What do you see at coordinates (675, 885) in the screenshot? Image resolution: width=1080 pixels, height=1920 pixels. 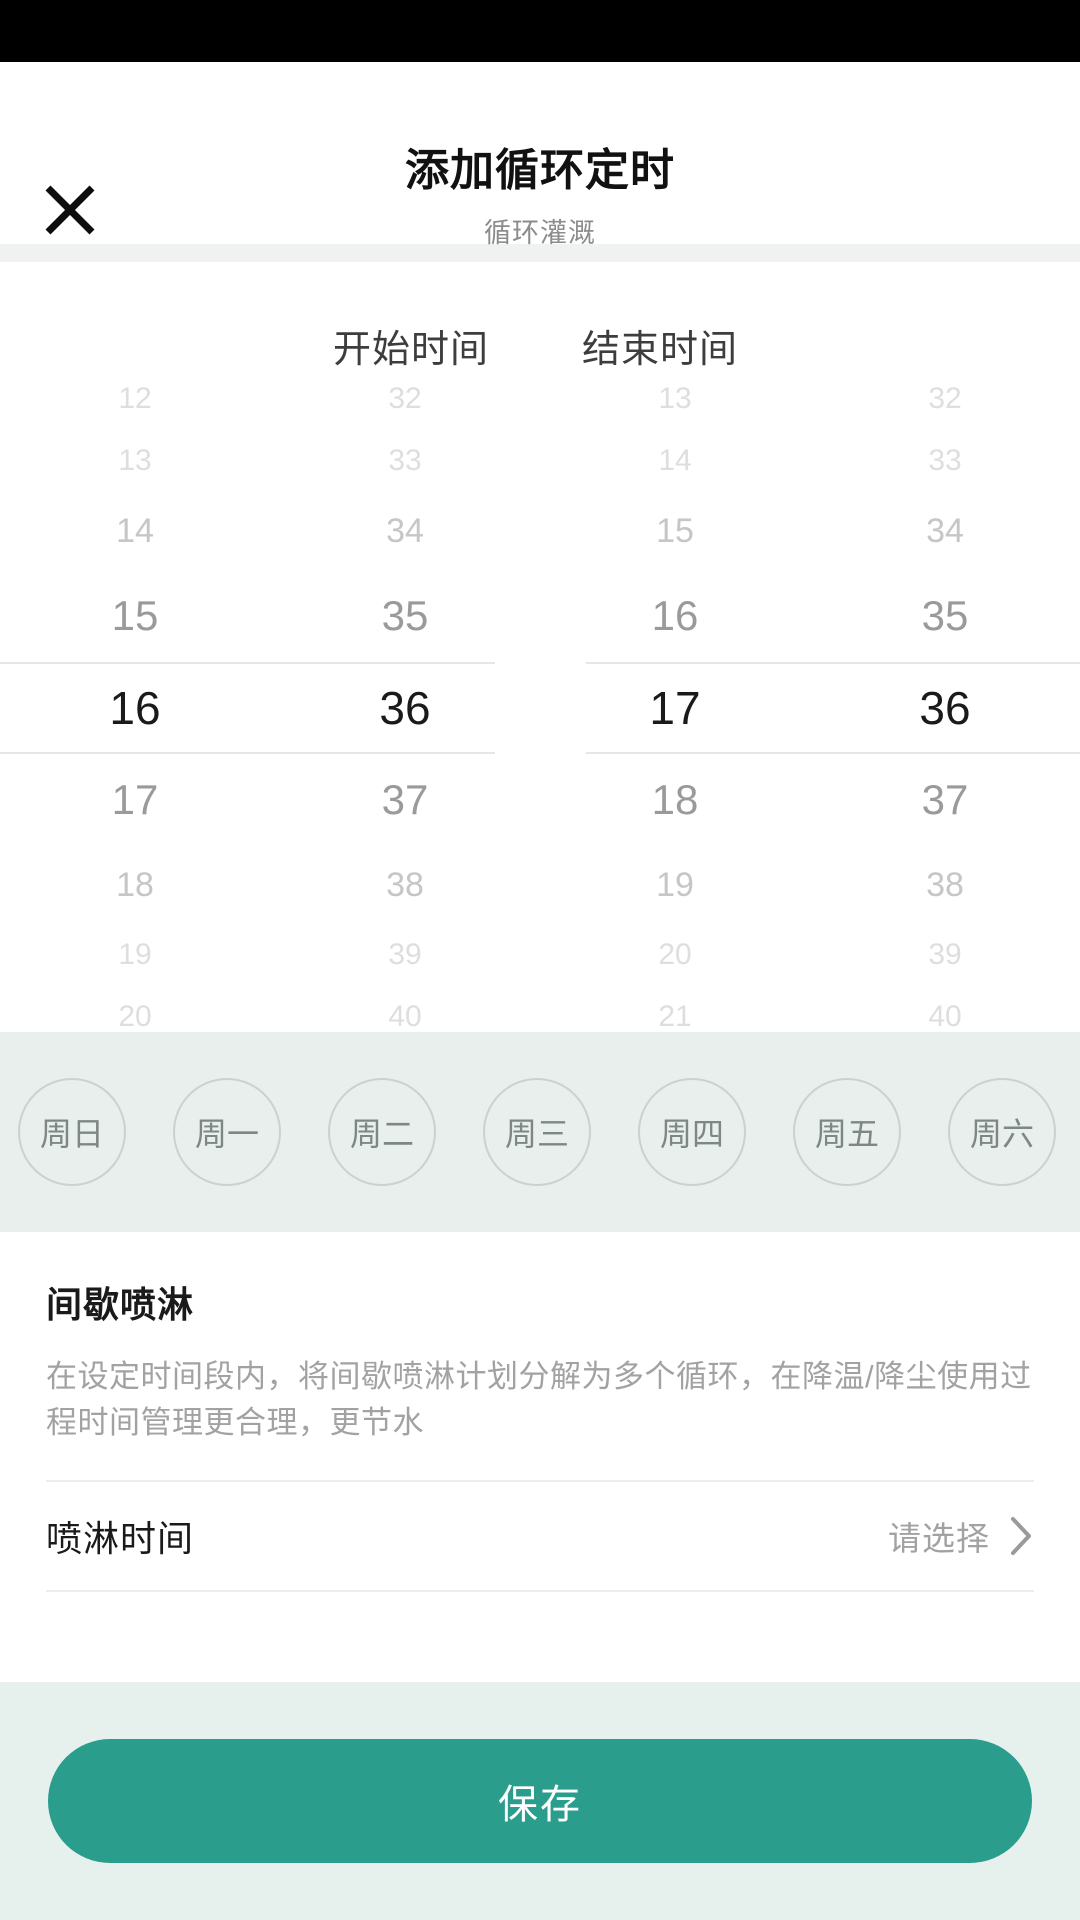 I see `end-hour-option: 19` at bounding box center [675, 885].